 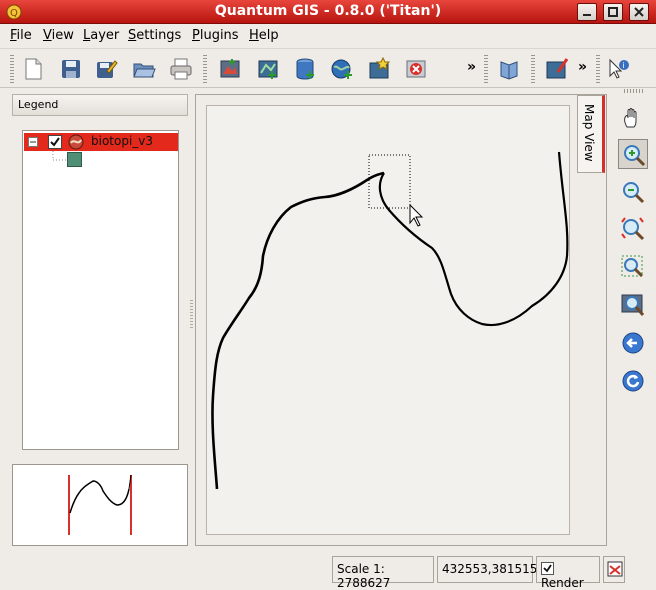 I want to click on overview-panel, so click(x=100, y=505).